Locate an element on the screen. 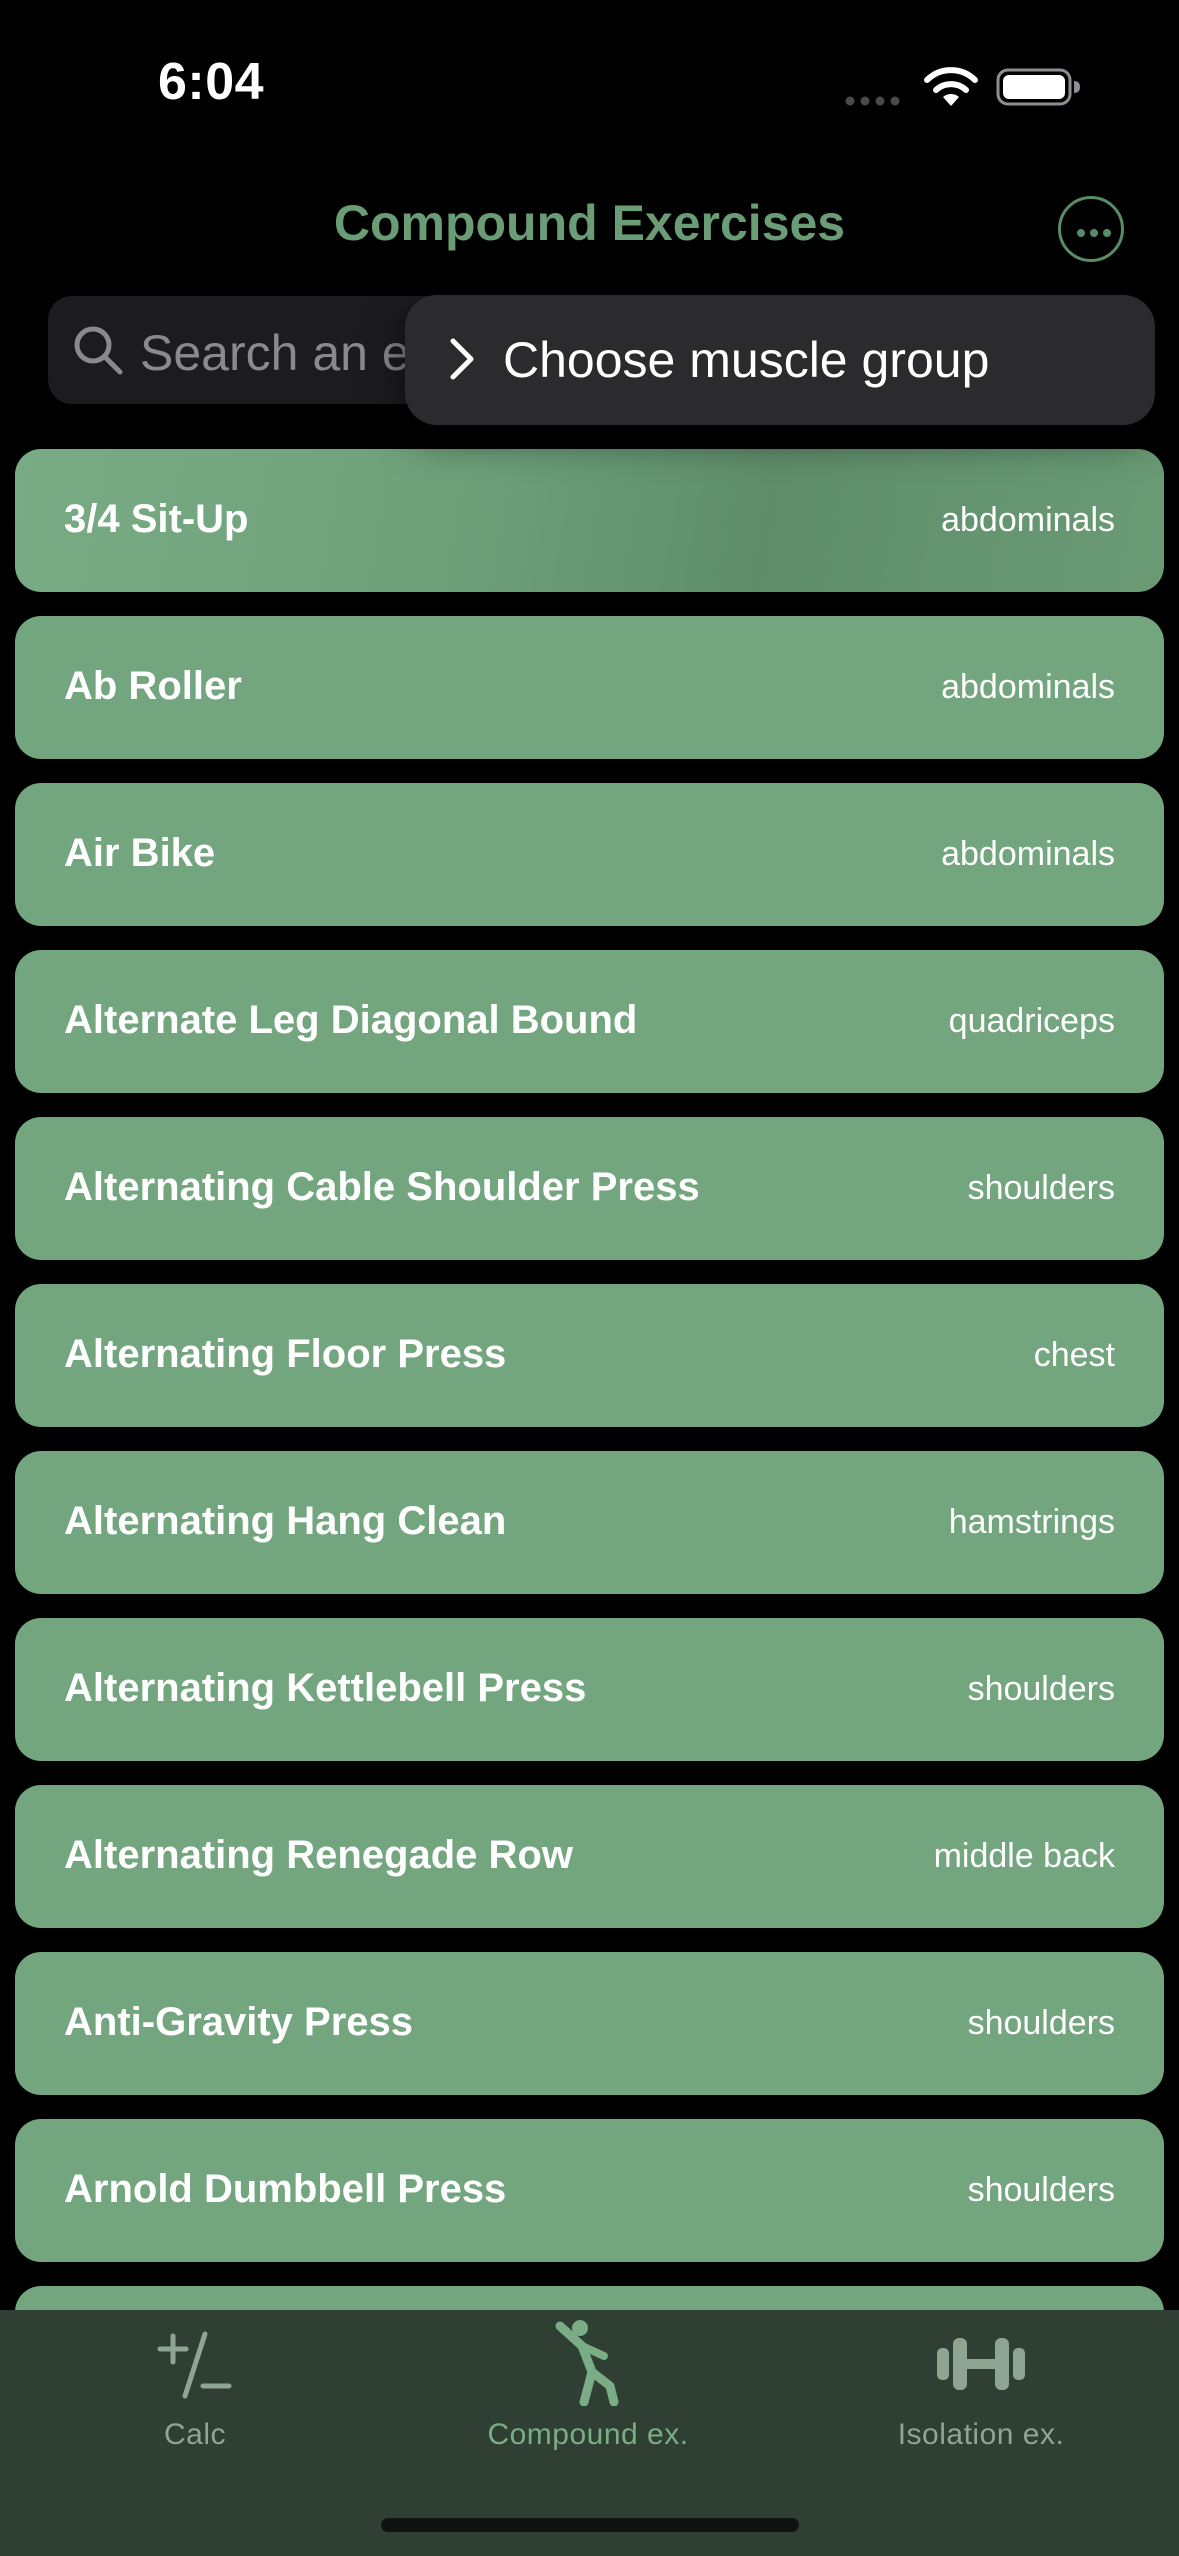 The image size is (1179, 2556). choose-muscle-group-menu: Choose muscle group is located at coordinates (780, 360).